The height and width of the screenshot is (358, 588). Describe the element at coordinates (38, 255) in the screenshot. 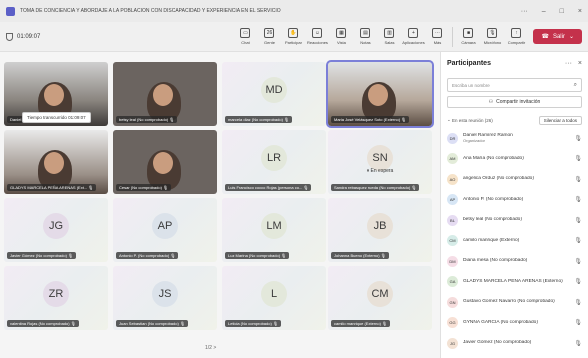

I see `participant-name: Javier Gómez (No comprobado)` at that location.